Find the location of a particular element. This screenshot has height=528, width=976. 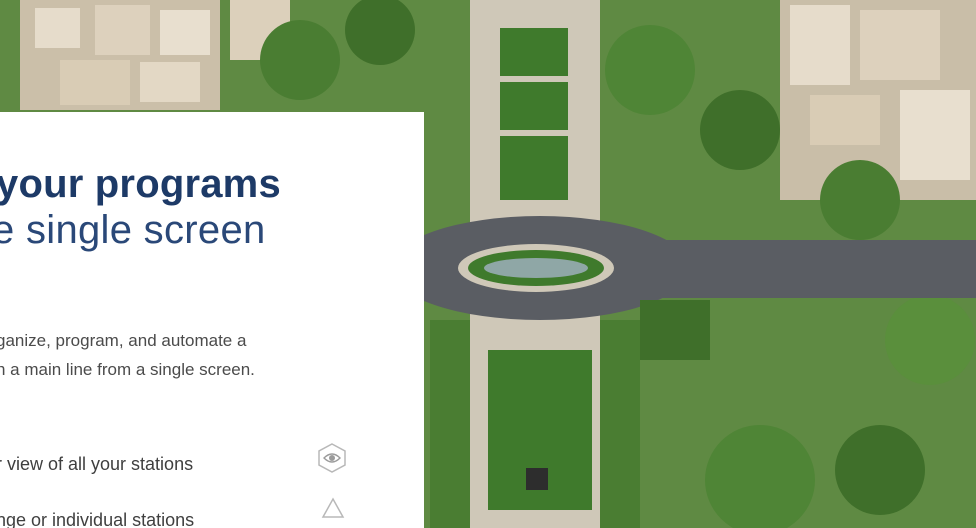

headline-strong: your programs is located at coordinates (140, 184).